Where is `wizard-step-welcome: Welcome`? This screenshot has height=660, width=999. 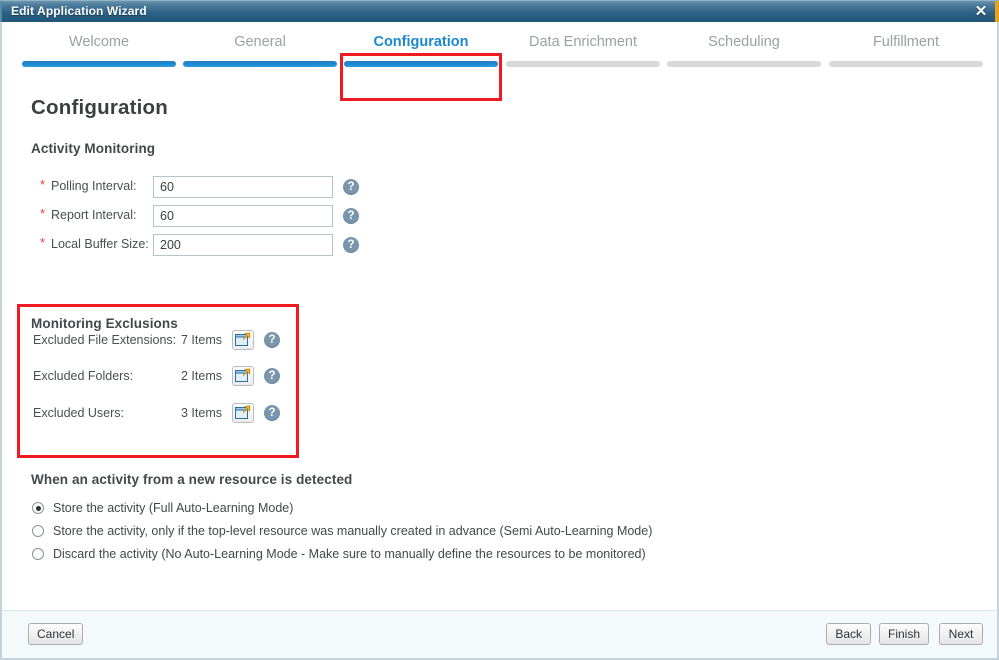
wizard-step-welcome: Welcome is located at coordinates (99, 55).